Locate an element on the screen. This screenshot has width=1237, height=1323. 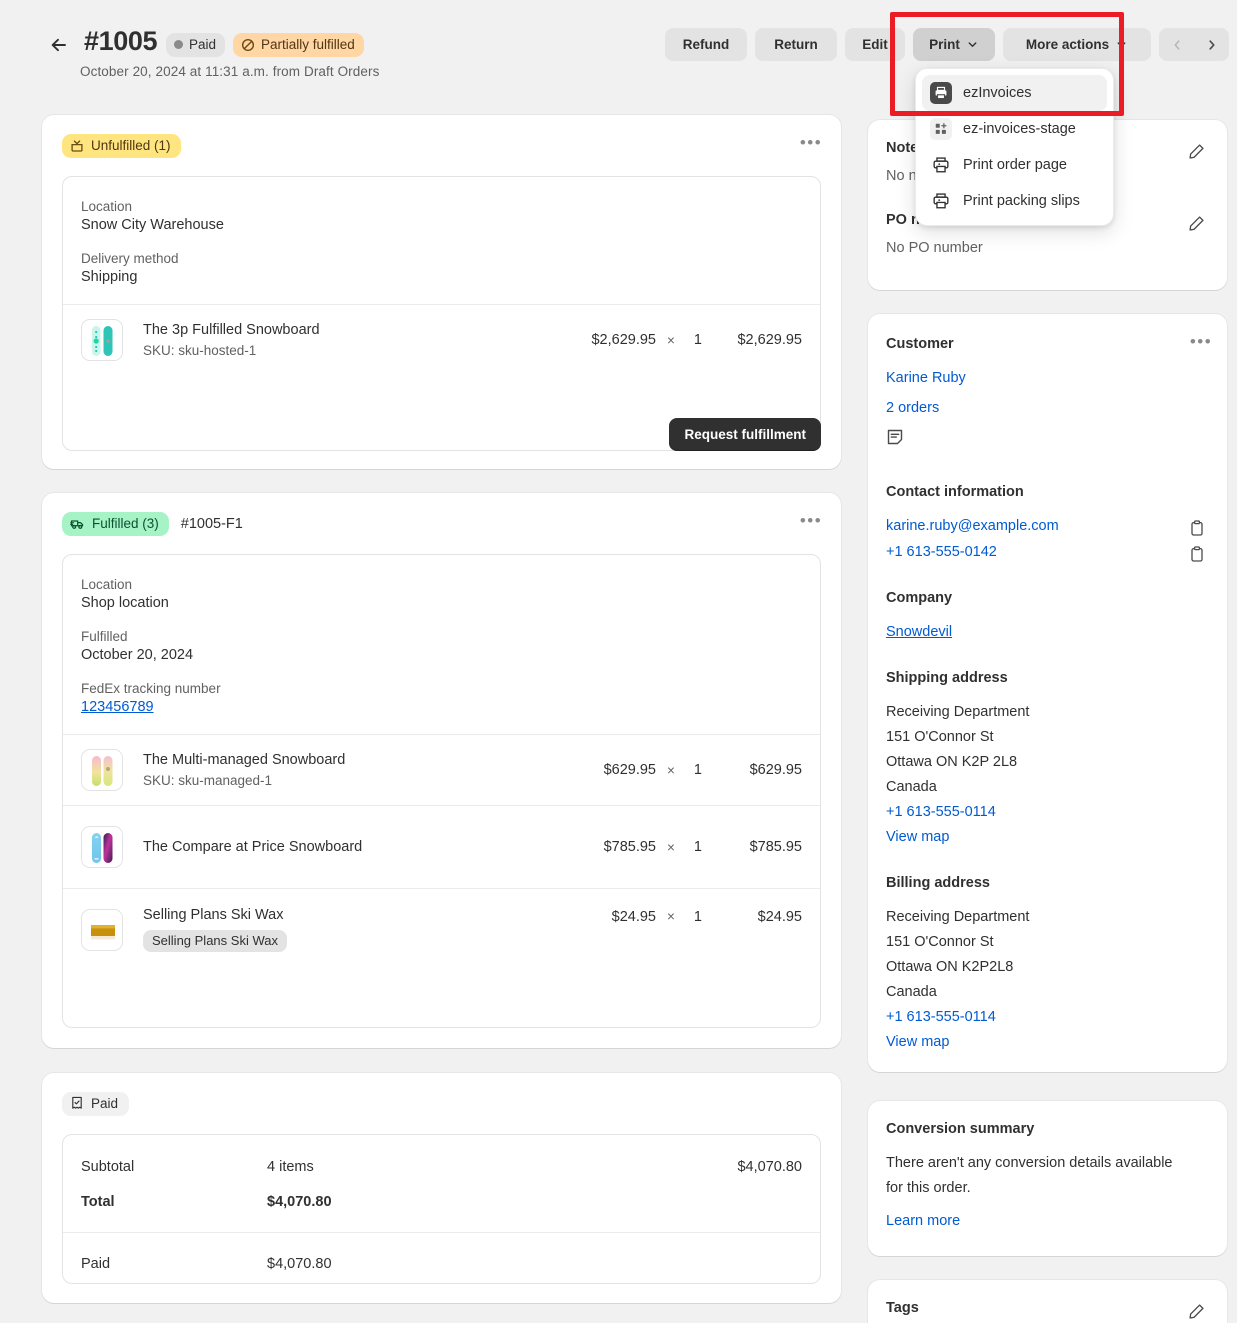
paid-row: Paid $4,070.80 is located at coordinates (441, 1263).